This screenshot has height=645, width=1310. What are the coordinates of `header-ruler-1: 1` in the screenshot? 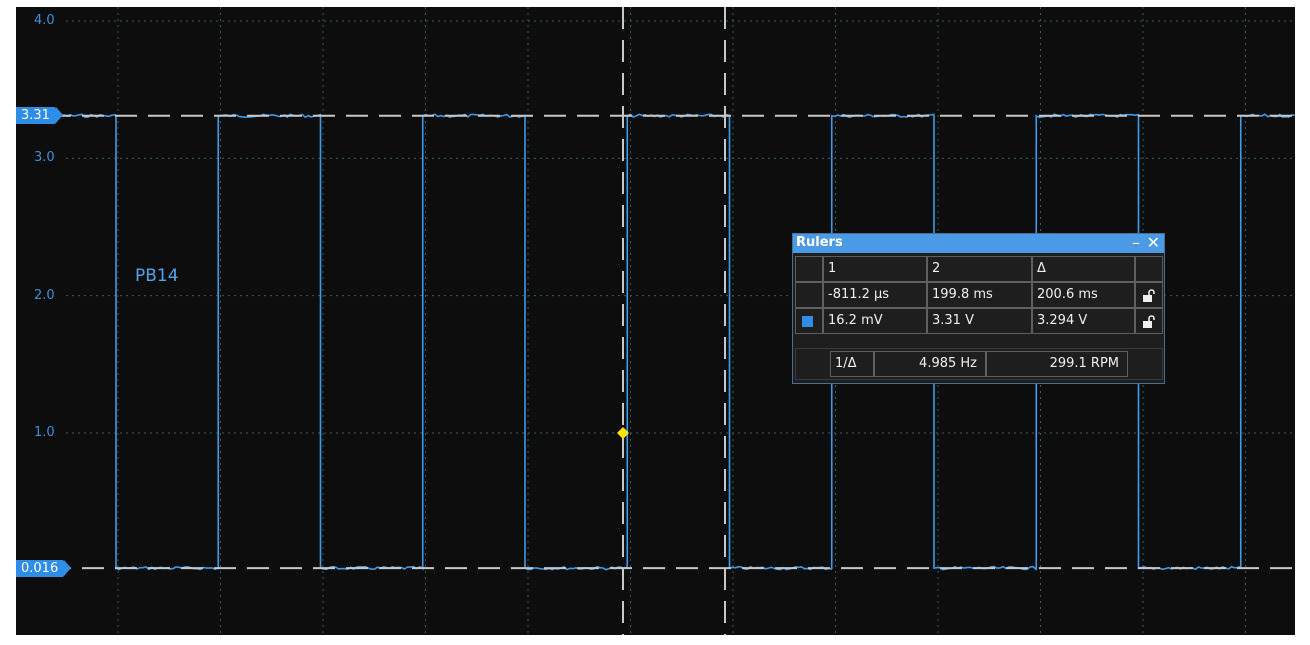 It's located at (875, 269).